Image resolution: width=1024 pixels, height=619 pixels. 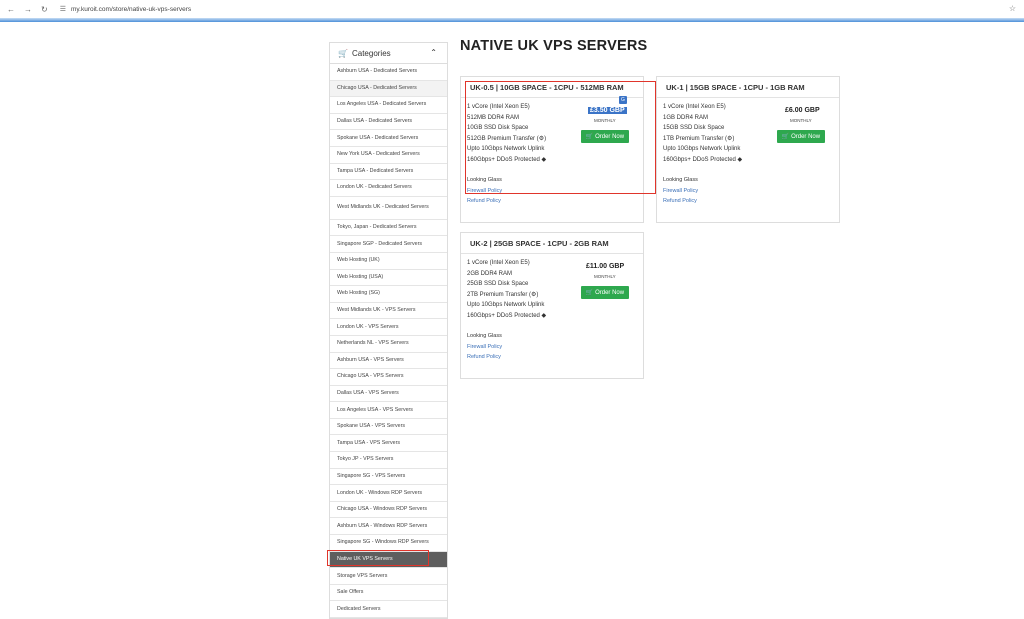 What do you see at coordinates (388, 311) in the screenshot?
I see `sidebar-item: West Midlands UK - VPS Servers` at bounding box center [388, 311].